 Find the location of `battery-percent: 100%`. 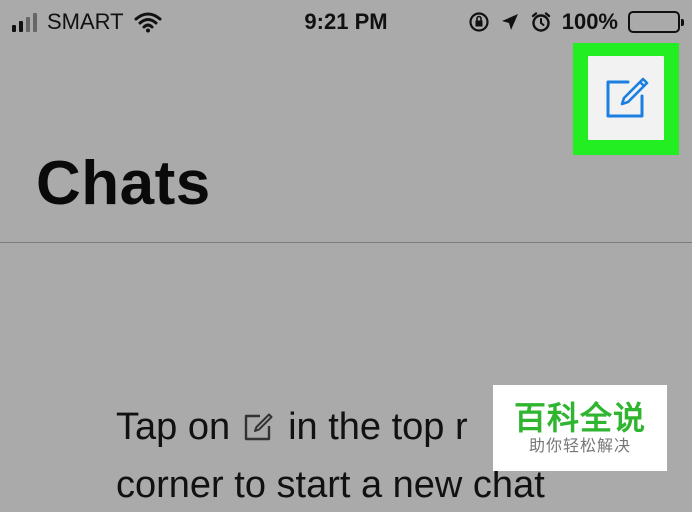

battery-percent: 100% is located at coordinates (589, 21).